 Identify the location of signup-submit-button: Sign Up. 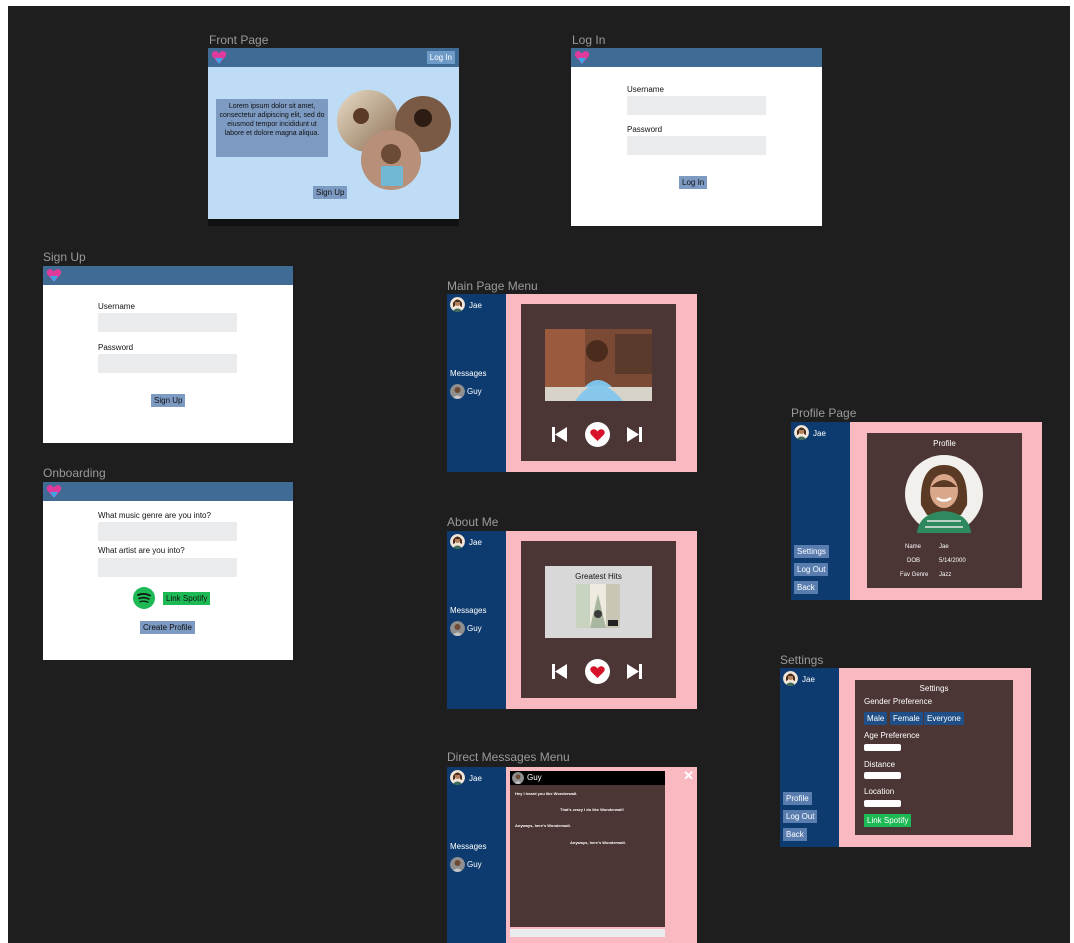
(168, 400).